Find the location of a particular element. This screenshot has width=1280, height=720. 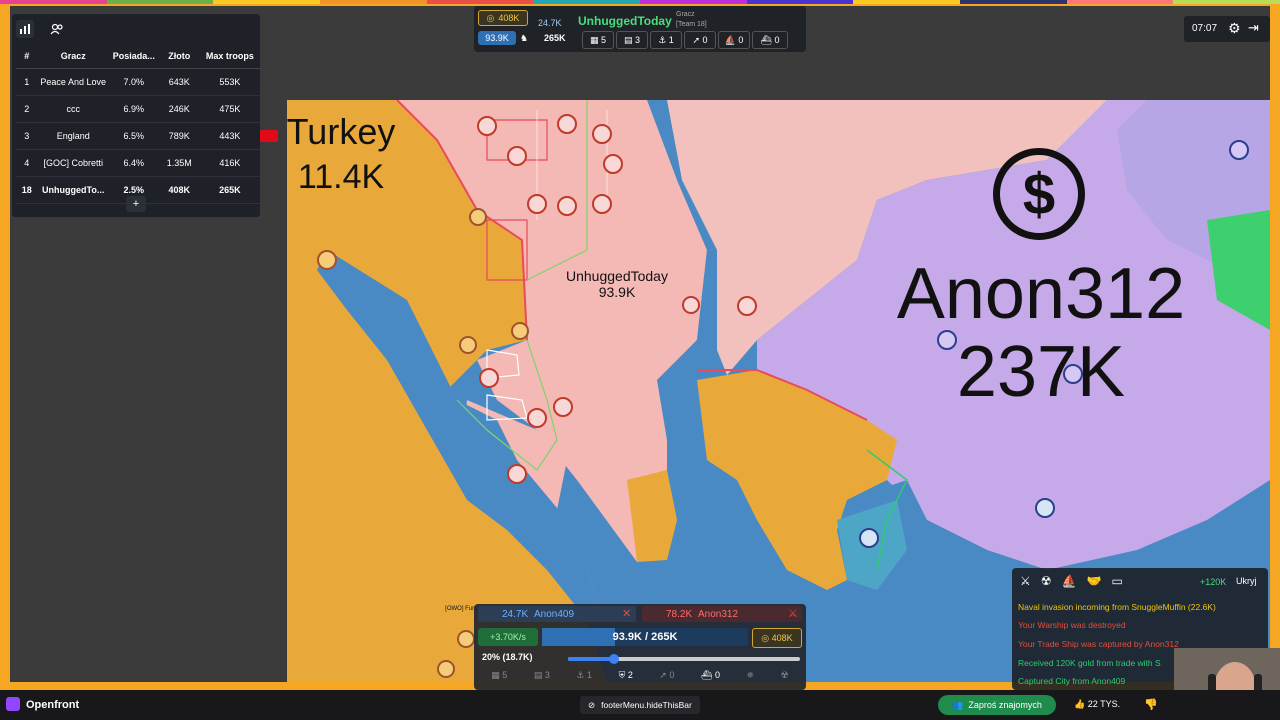

soldier-icon: ♞ is located at coordinates (524, 38).